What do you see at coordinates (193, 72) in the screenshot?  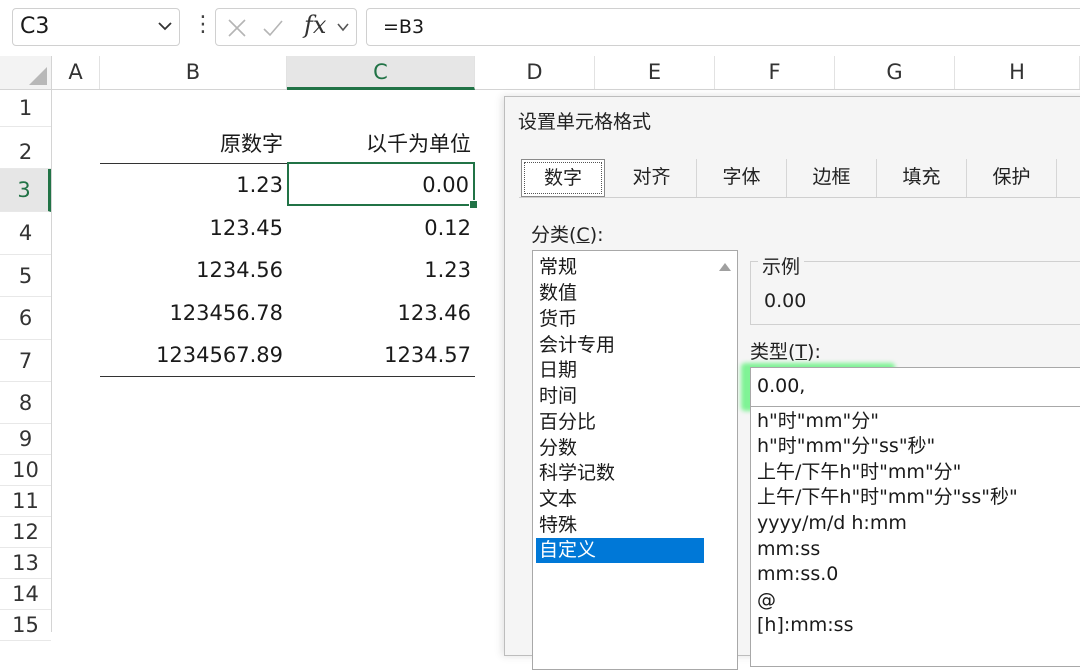 I see `column-header-b: B` at bounding box center [193, 72].